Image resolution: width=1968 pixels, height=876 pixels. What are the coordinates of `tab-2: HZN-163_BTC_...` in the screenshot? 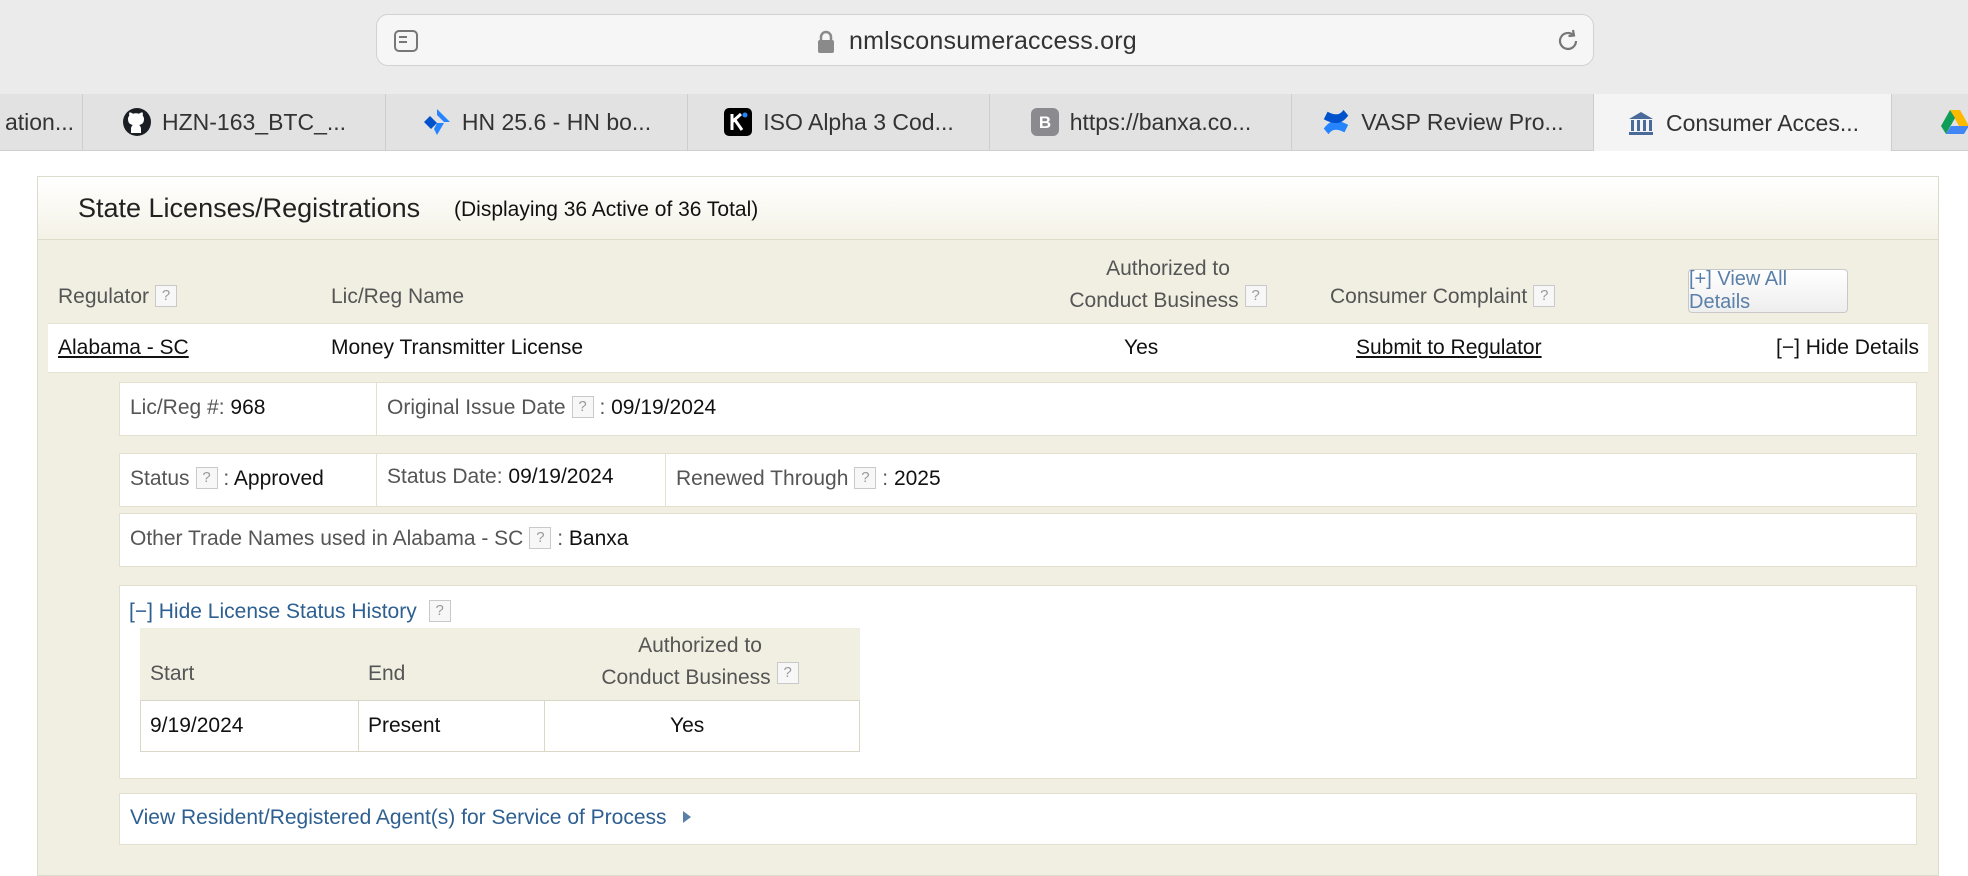 It's located at (234, 122).